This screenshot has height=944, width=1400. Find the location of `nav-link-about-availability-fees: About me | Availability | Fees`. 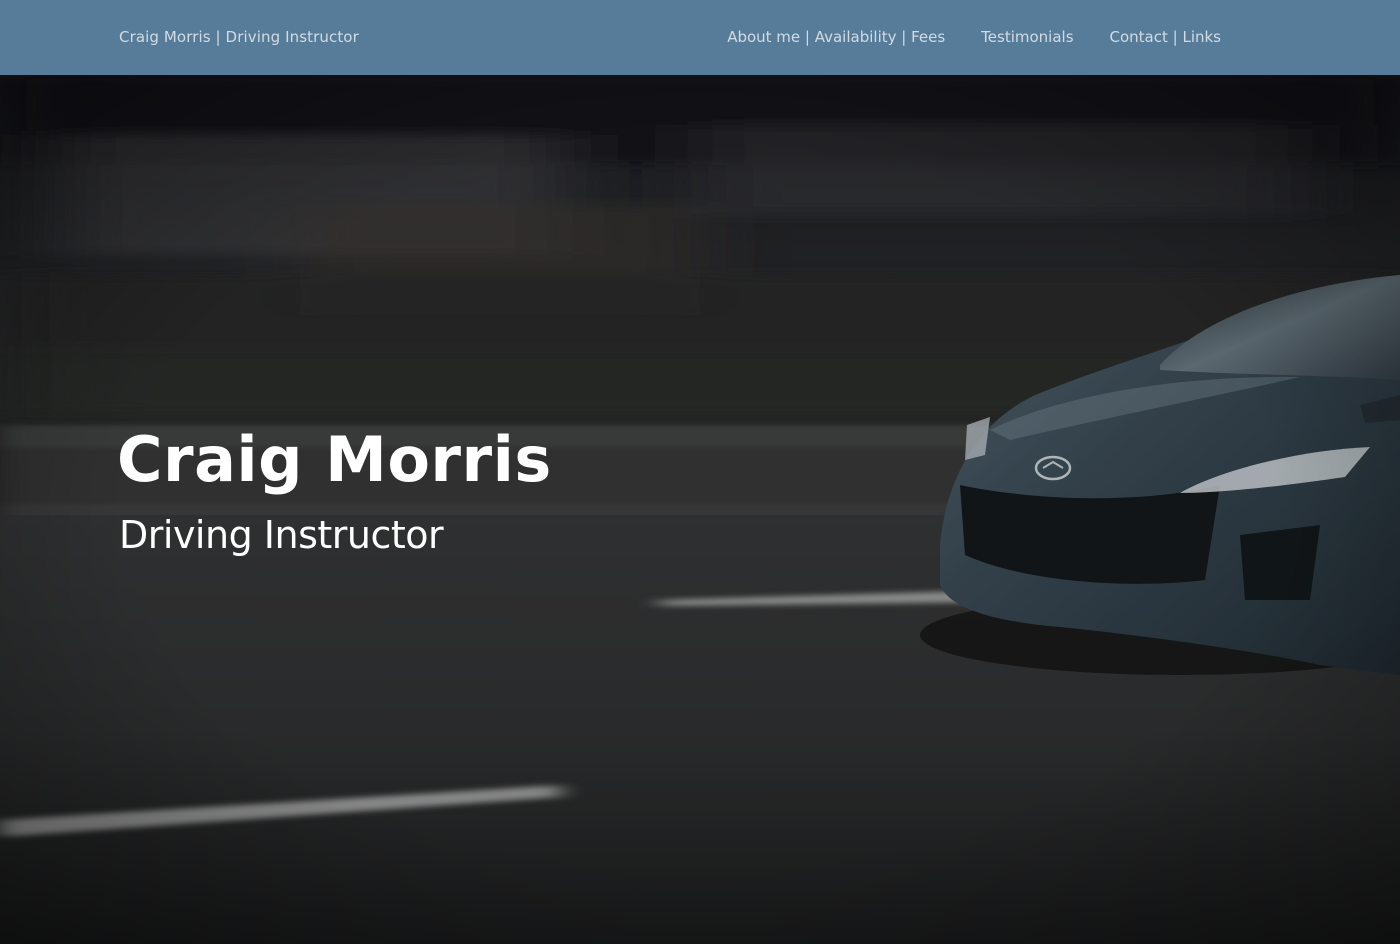

nav-link-about-availability-fees: About me | Availability | Fees is located at coordinates (836, 37).